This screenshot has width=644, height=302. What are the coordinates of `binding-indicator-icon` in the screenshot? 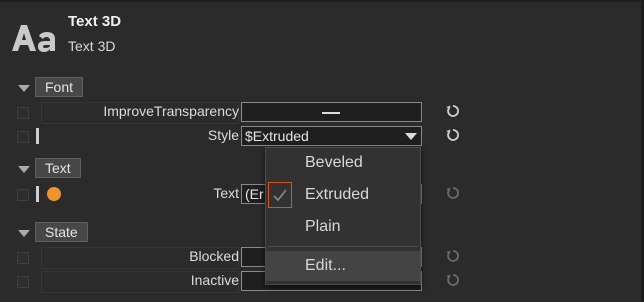 It's located at (54, 194).